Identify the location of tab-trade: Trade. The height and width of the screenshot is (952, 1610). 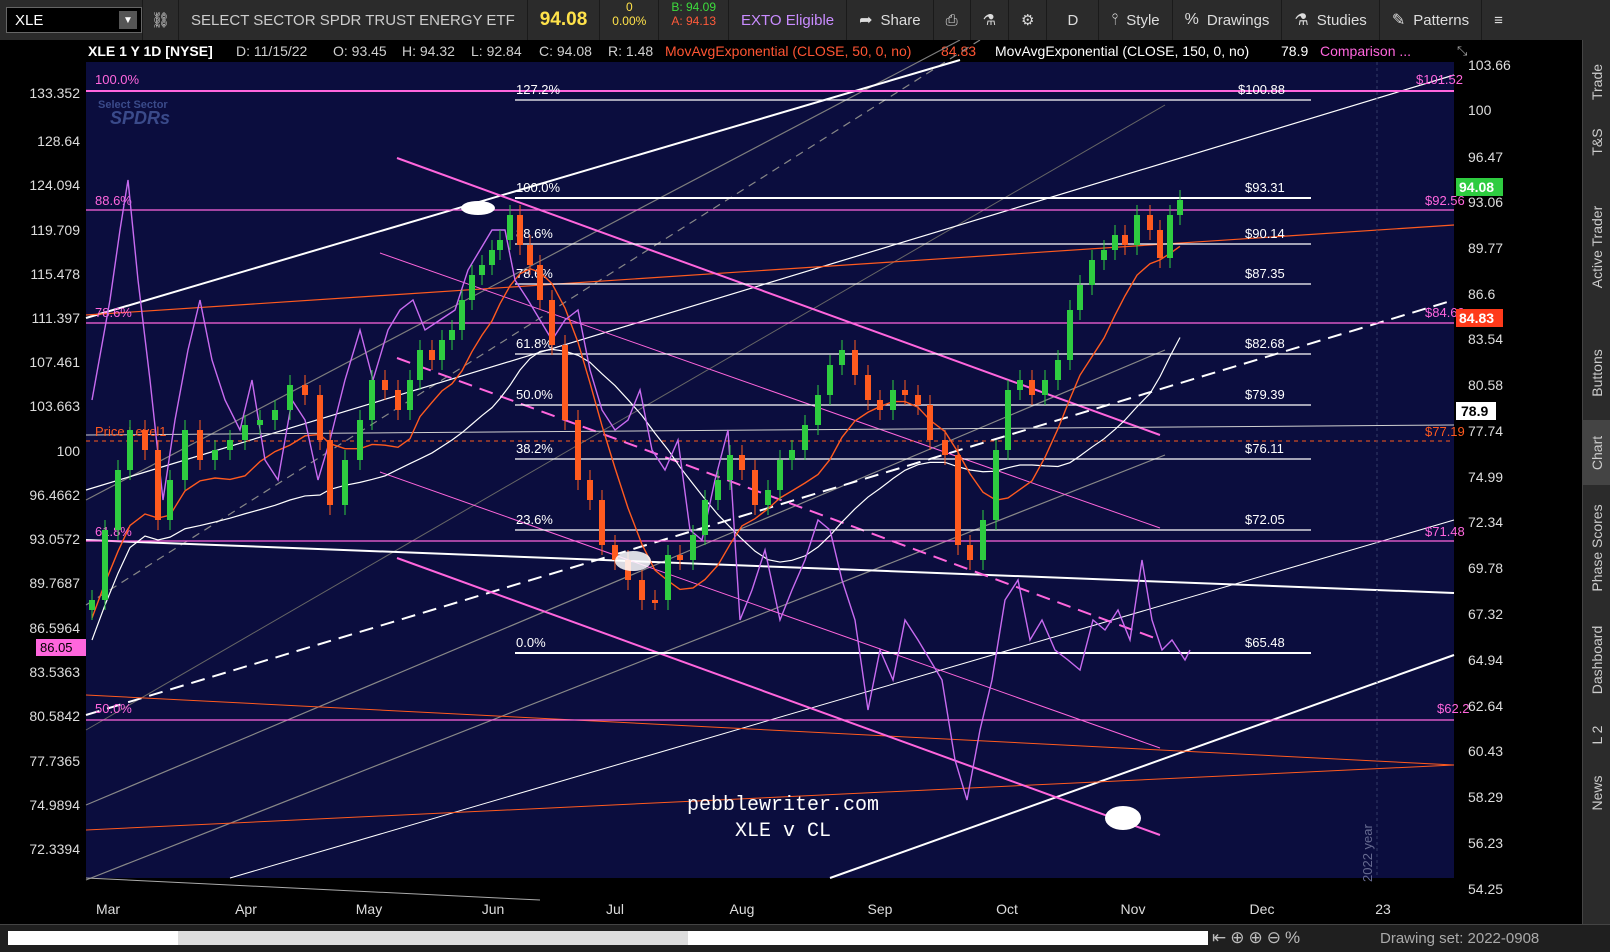
(1596, 82).